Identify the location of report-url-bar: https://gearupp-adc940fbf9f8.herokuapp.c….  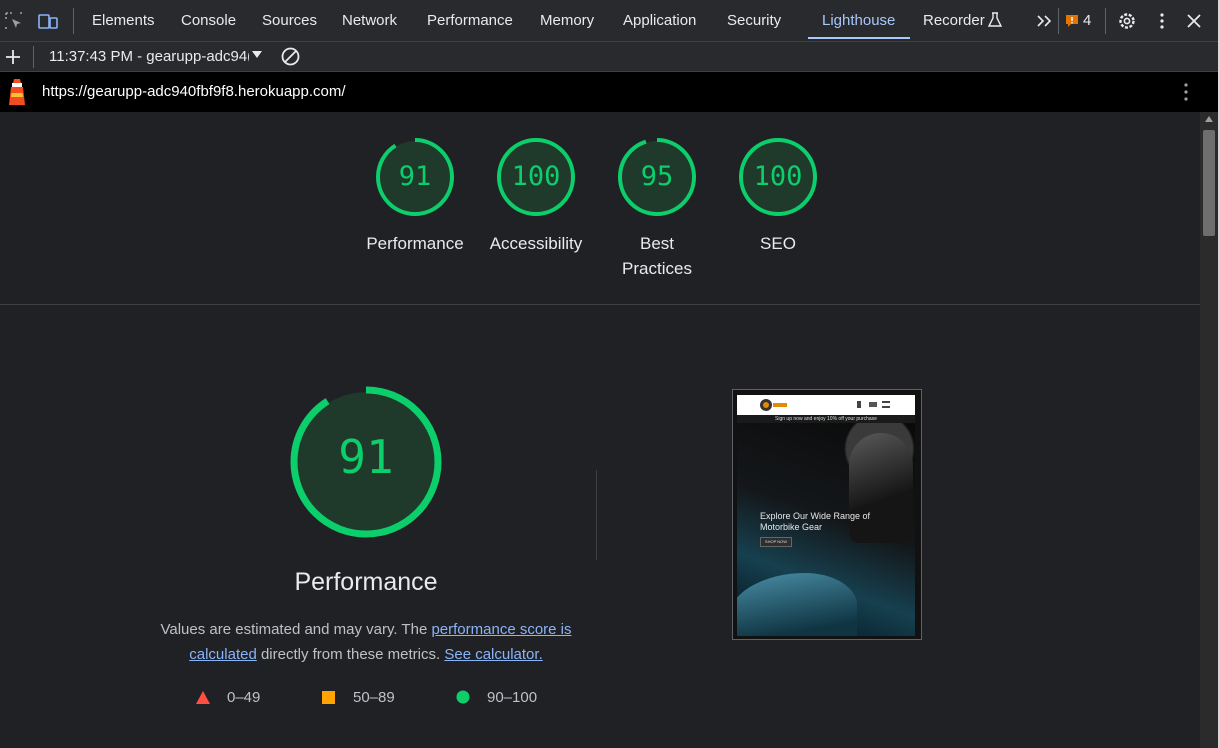
(609, 92).